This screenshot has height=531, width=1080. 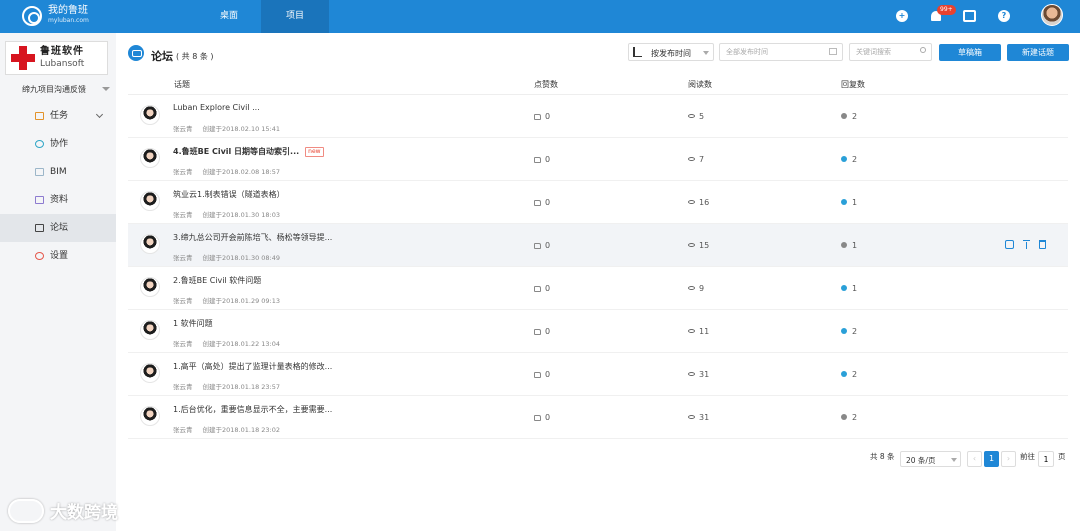 I want to click on sidebar-item-bim: BIM, so click(x=58, y=172).